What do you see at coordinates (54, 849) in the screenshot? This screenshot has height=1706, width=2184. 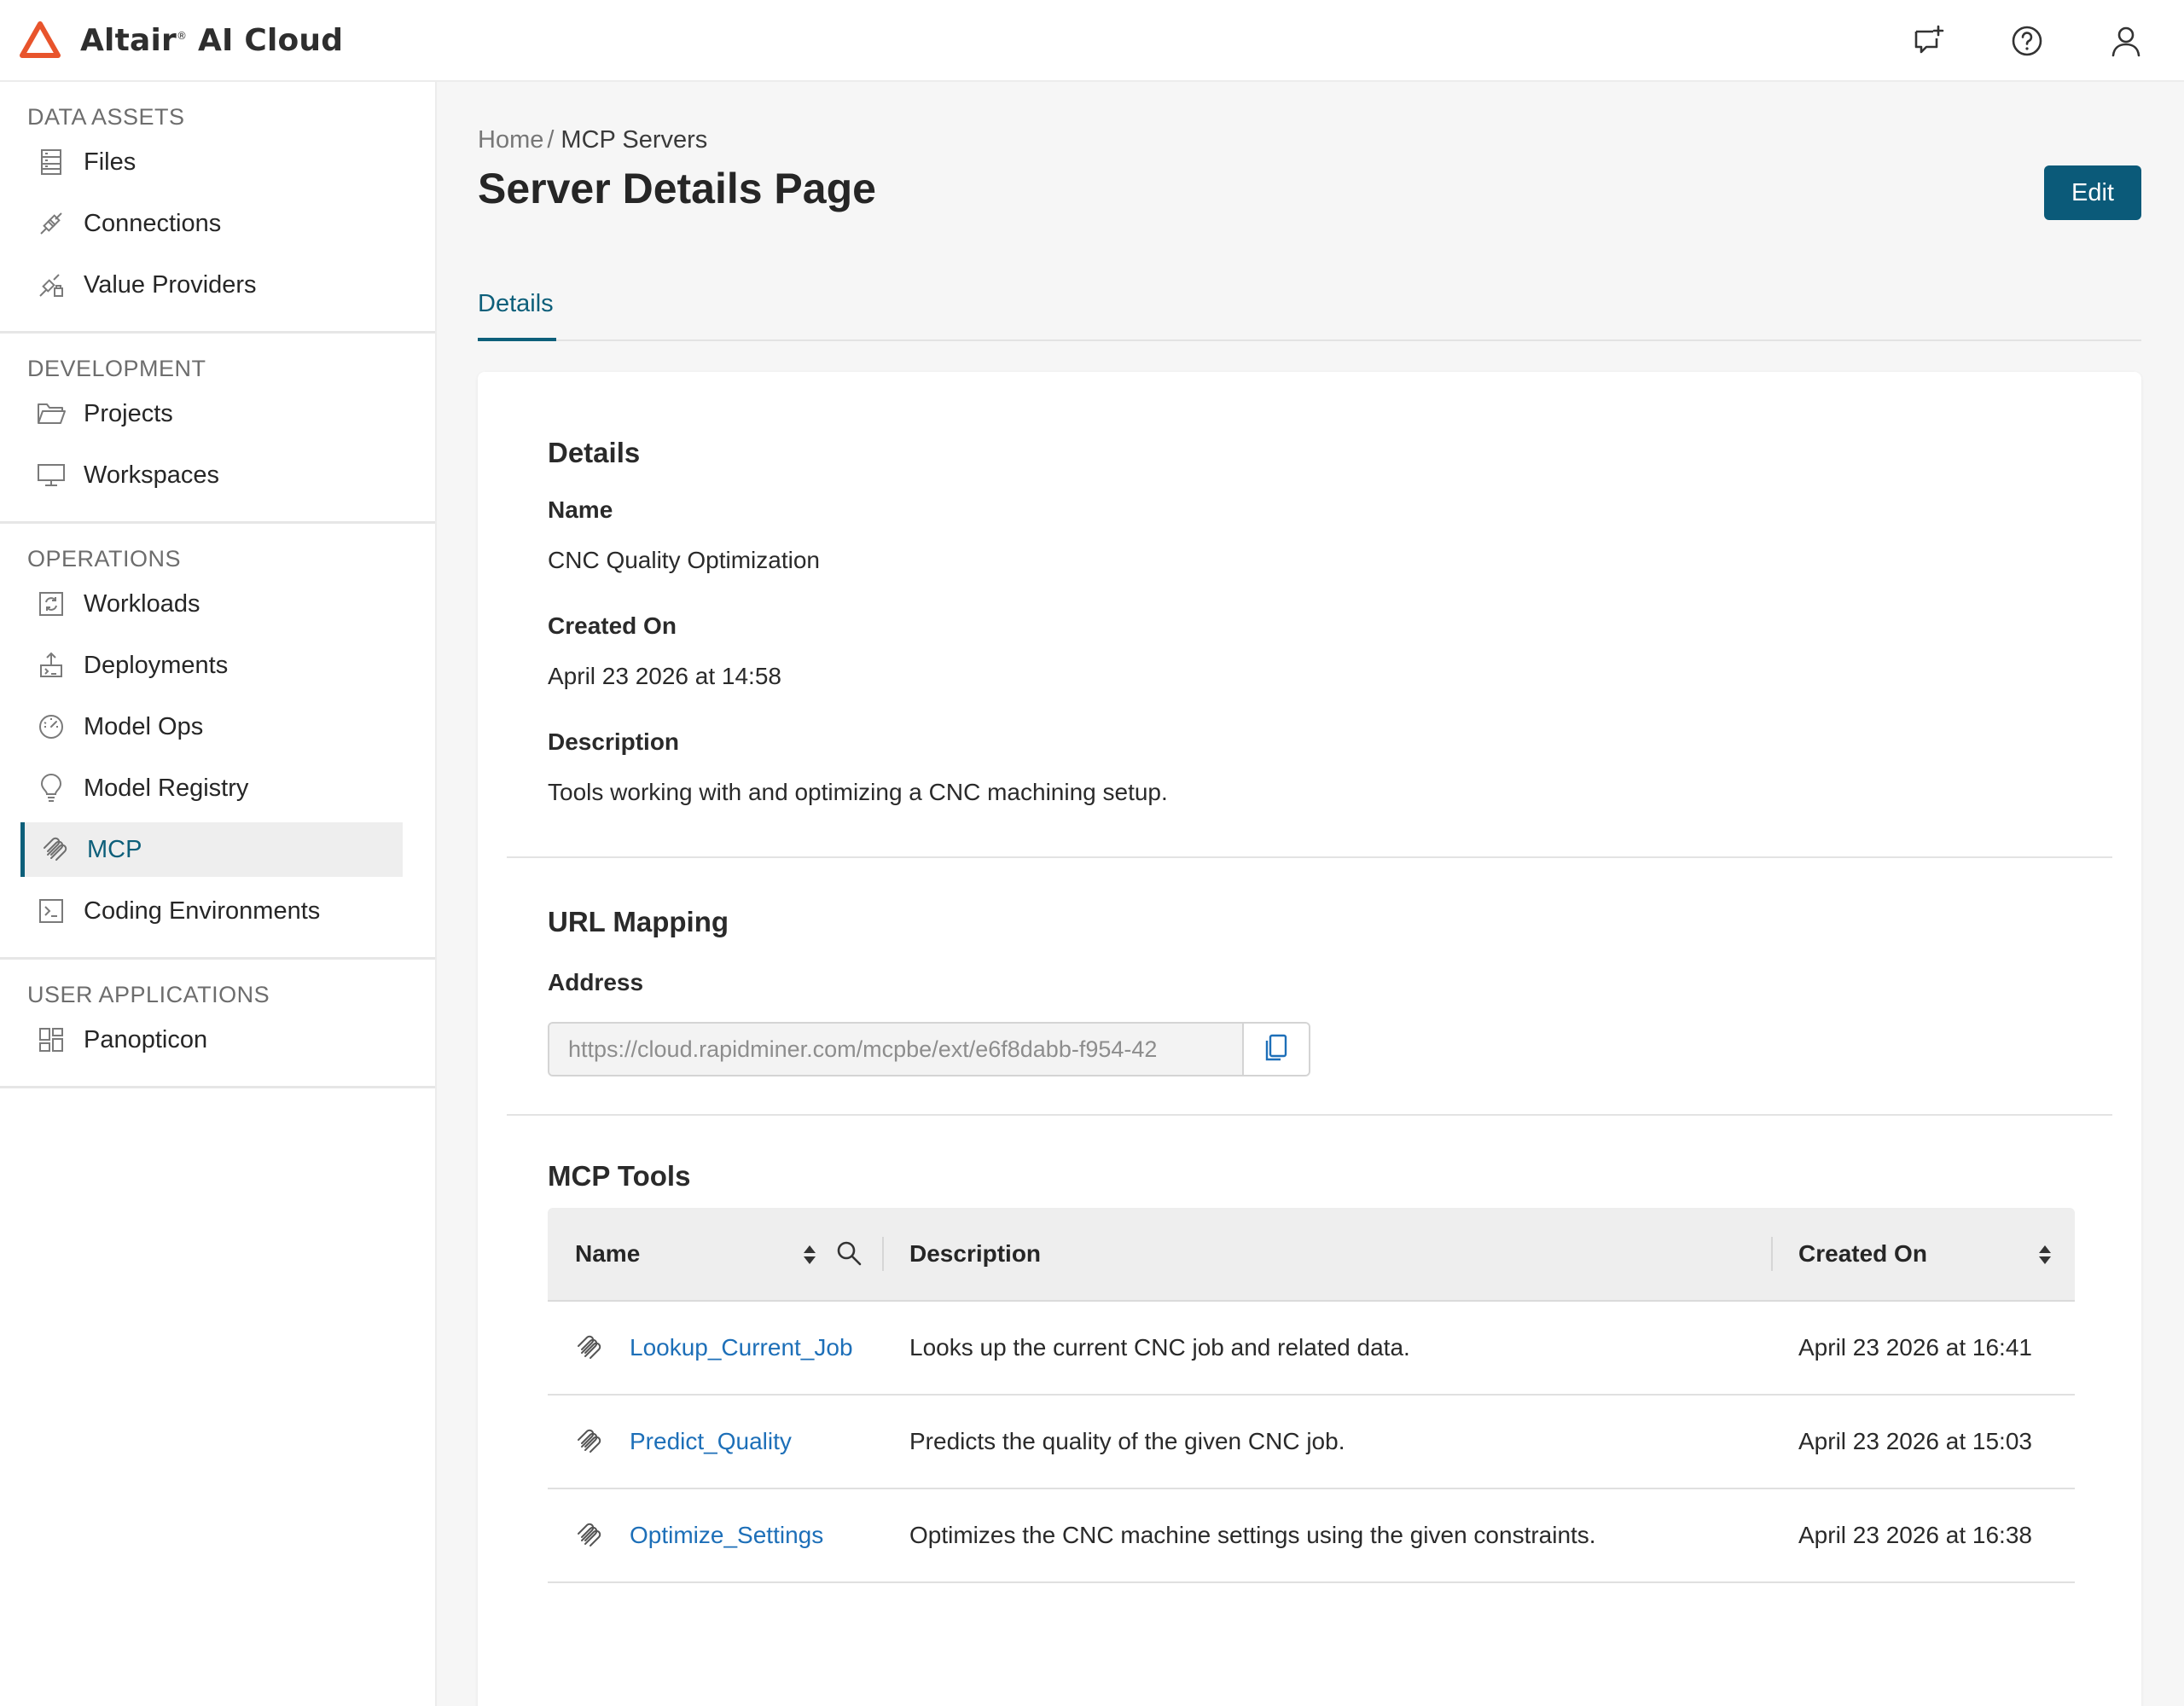 I see `mcp-icon` at bounding box center [54, 849].